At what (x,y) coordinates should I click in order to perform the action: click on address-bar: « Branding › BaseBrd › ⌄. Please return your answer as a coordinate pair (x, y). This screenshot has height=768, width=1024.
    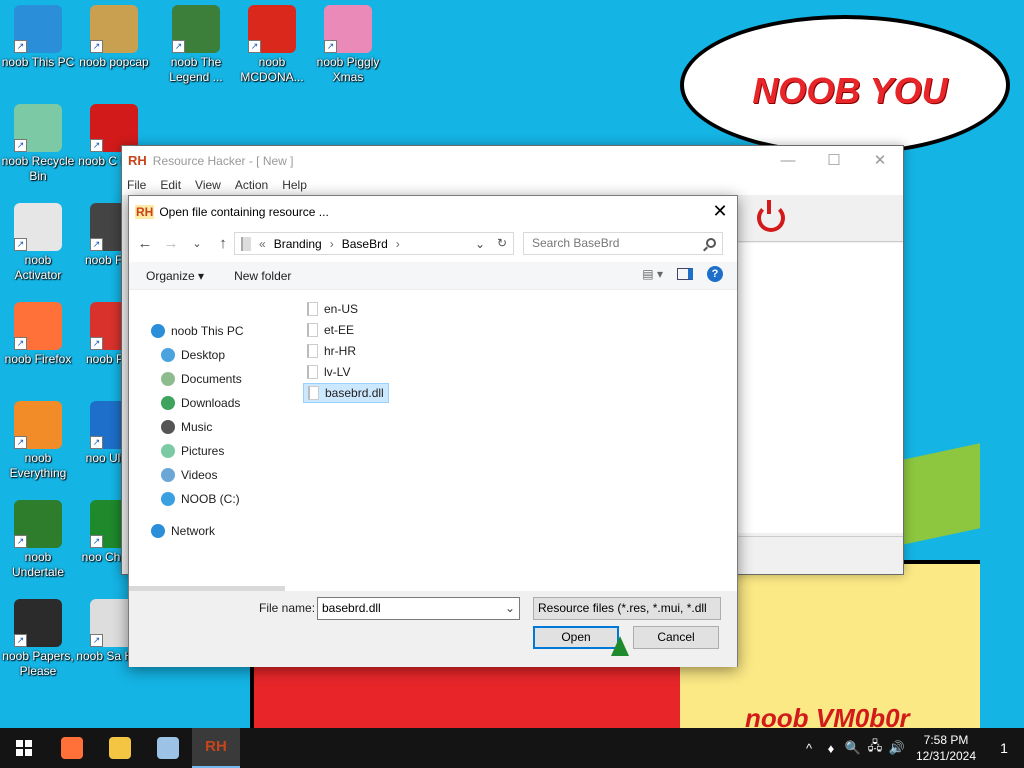
    Looking at the image, I should click on (374, 243).